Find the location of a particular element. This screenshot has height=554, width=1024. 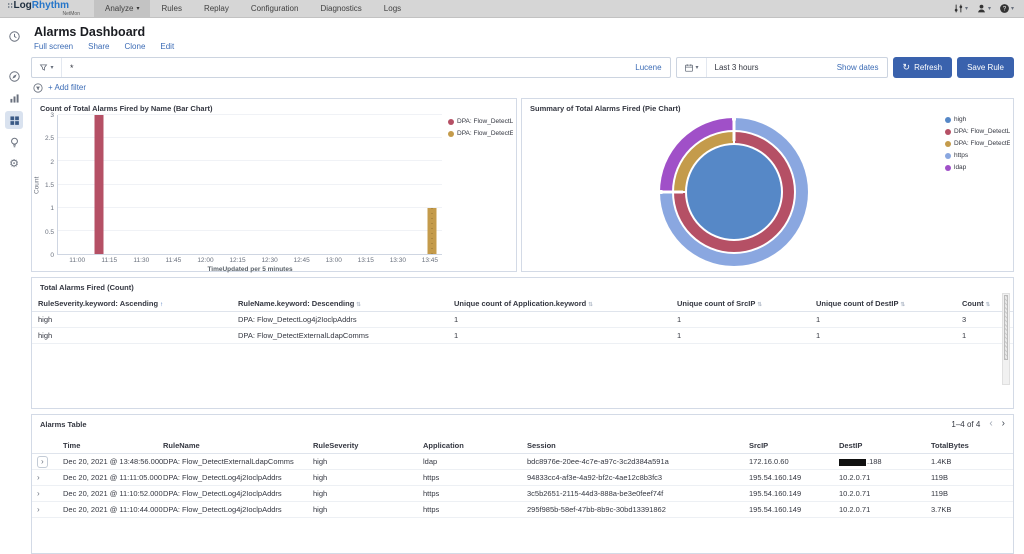

legend-swatch is located at coordinates (451, 133).